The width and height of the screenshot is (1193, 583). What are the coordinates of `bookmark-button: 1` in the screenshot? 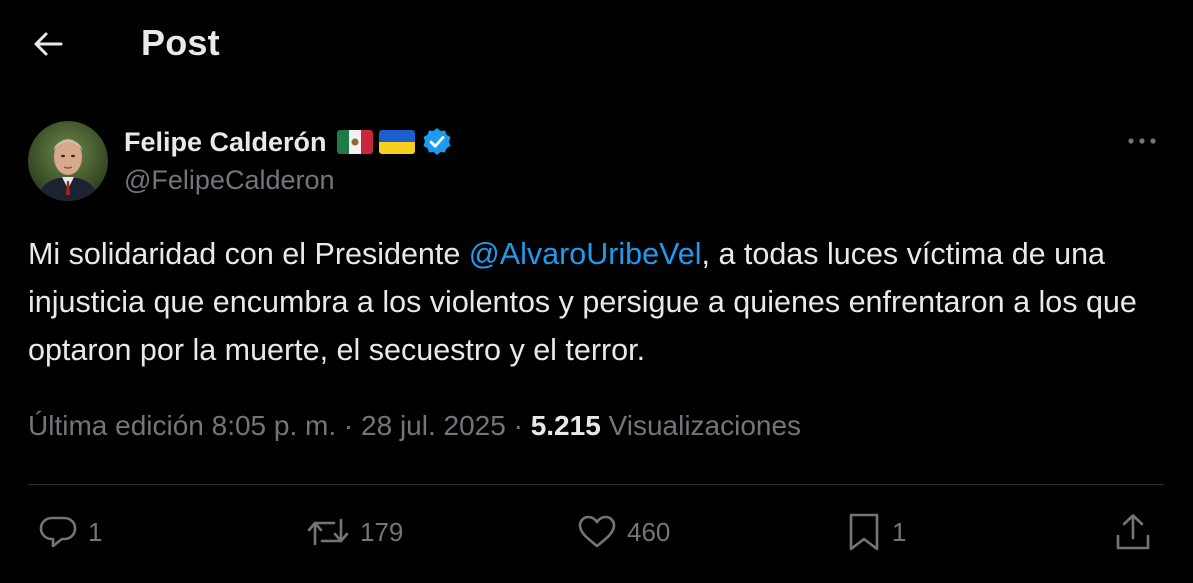 It's located at (876, 532).